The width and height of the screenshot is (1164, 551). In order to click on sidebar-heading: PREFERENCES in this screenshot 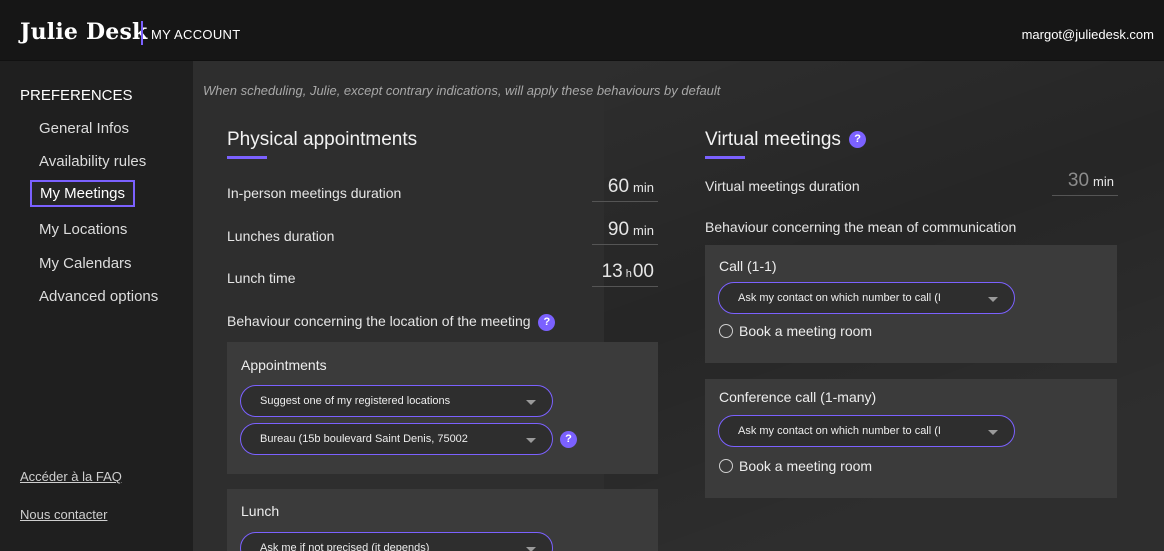, I will do `click(76, 95)`.